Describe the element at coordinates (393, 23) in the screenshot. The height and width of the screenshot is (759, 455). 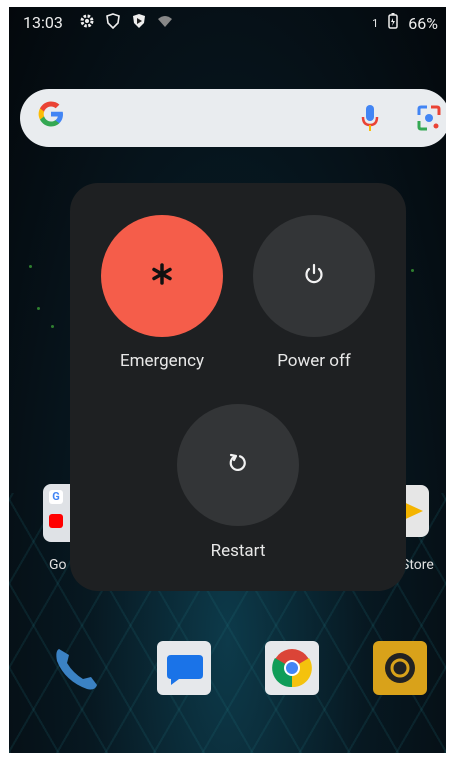
I see `battery-icon` at that location.